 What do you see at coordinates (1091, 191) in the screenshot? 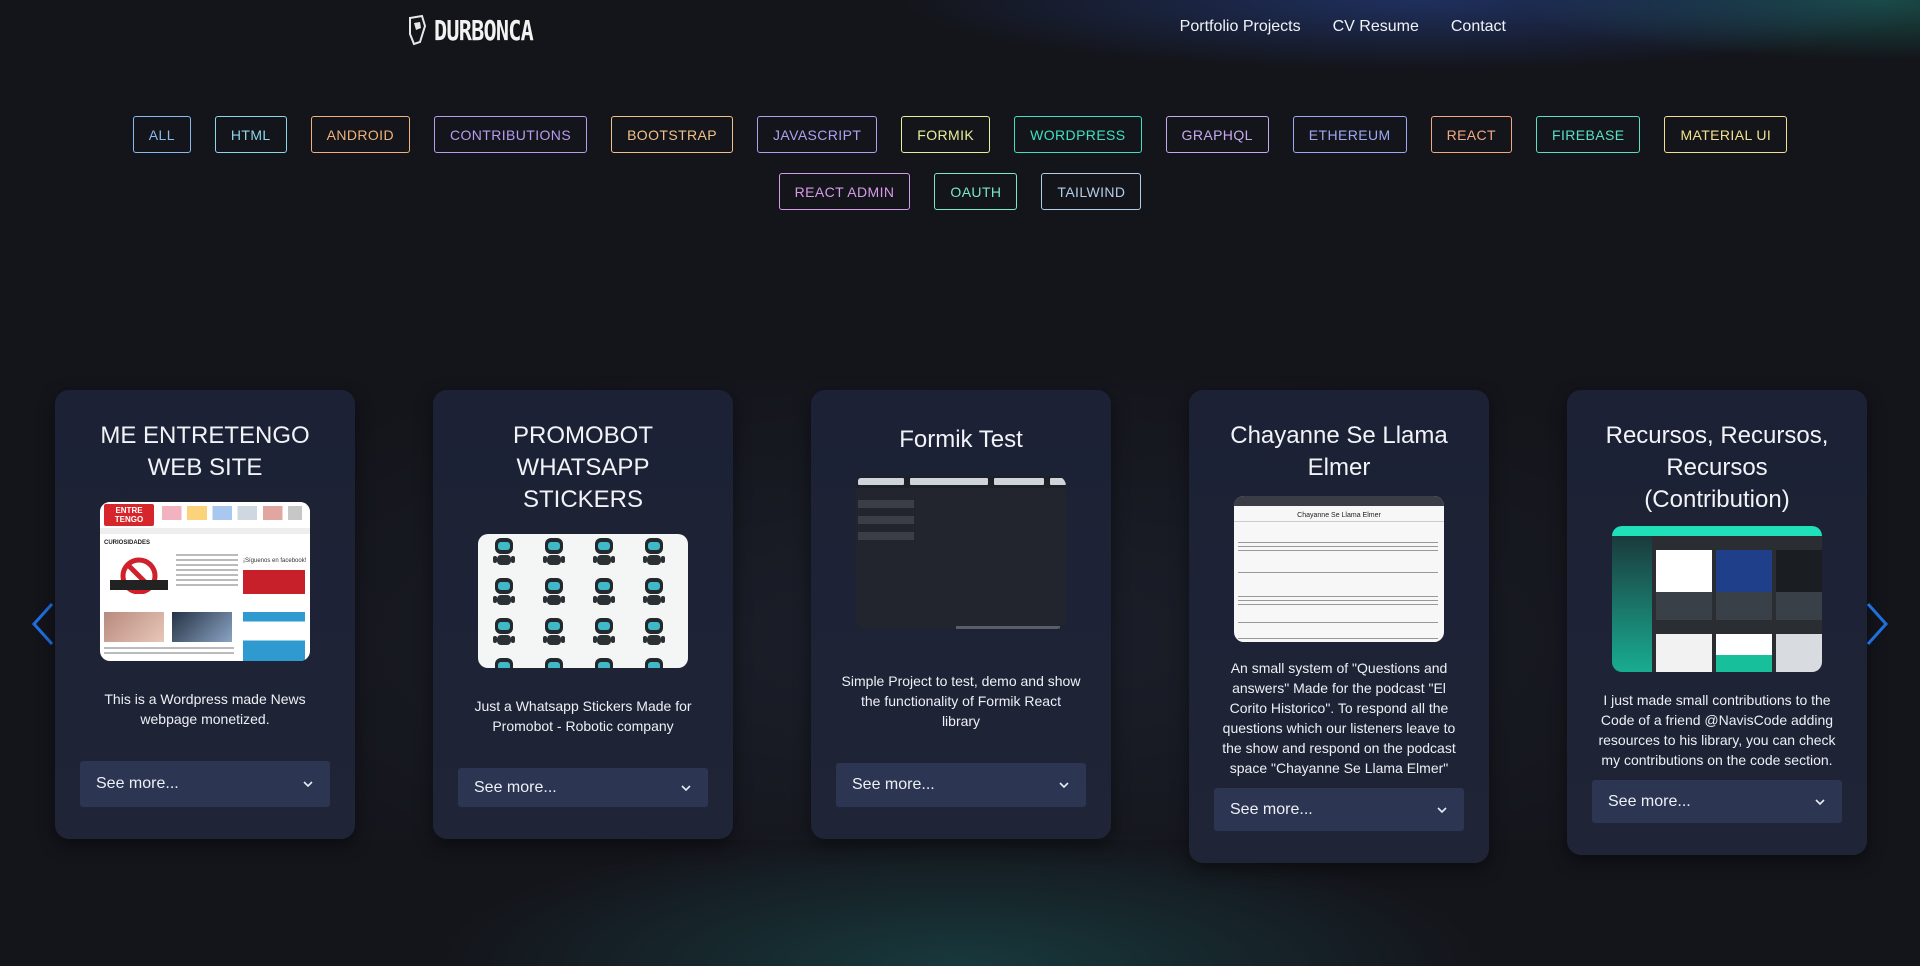
I see `filter-chip-tailwind: TAILWIND` at bounding box center [1091, 191].